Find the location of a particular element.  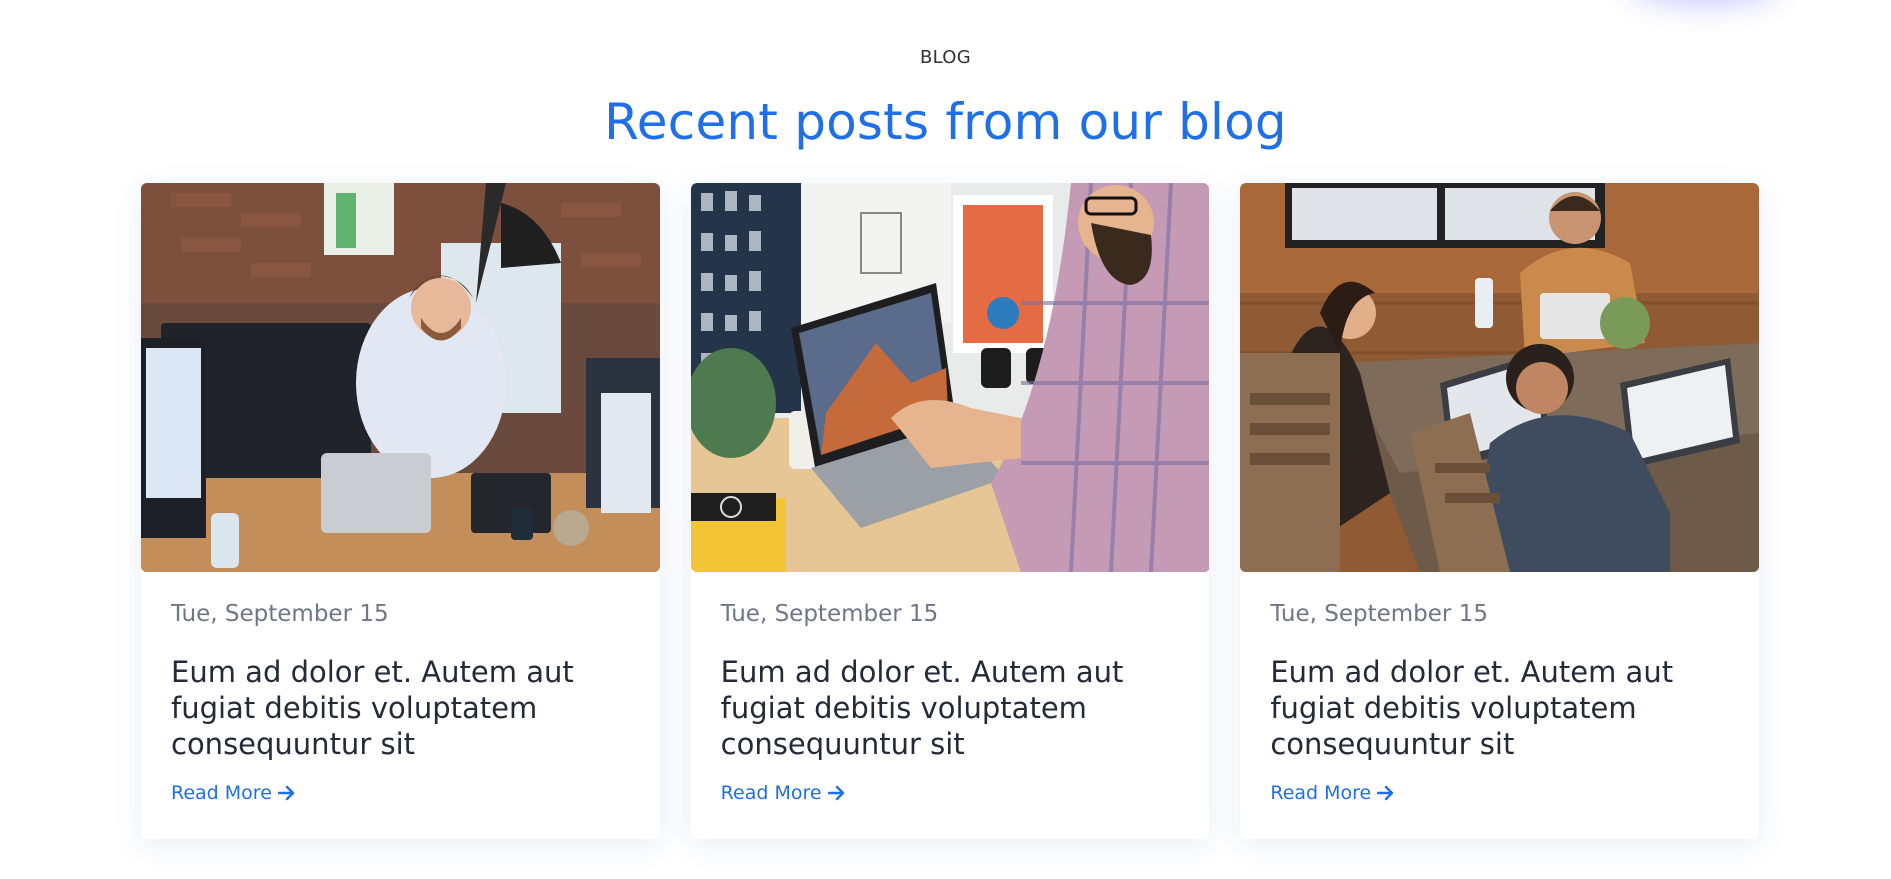

section-eyebrow: BLOG is located at coordinates (945, 57).